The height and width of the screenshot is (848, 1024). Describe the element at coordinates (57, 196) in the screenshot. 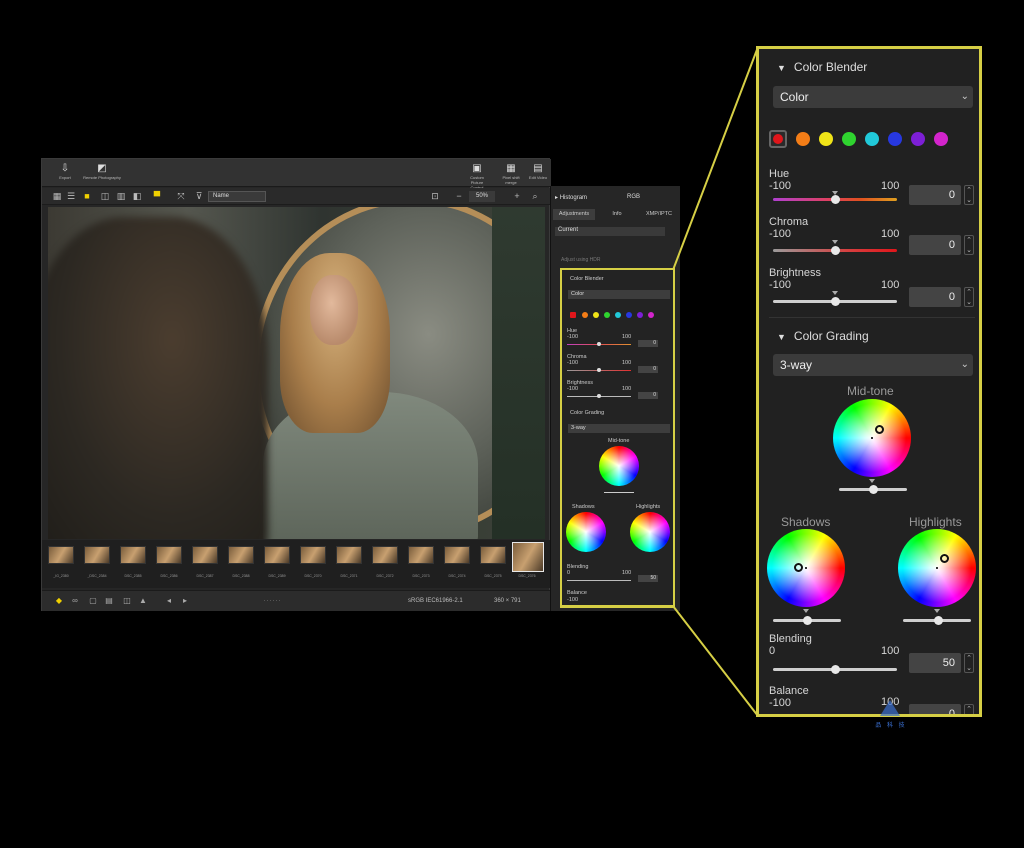

I see `grid-view-icon: ▦` at that location.